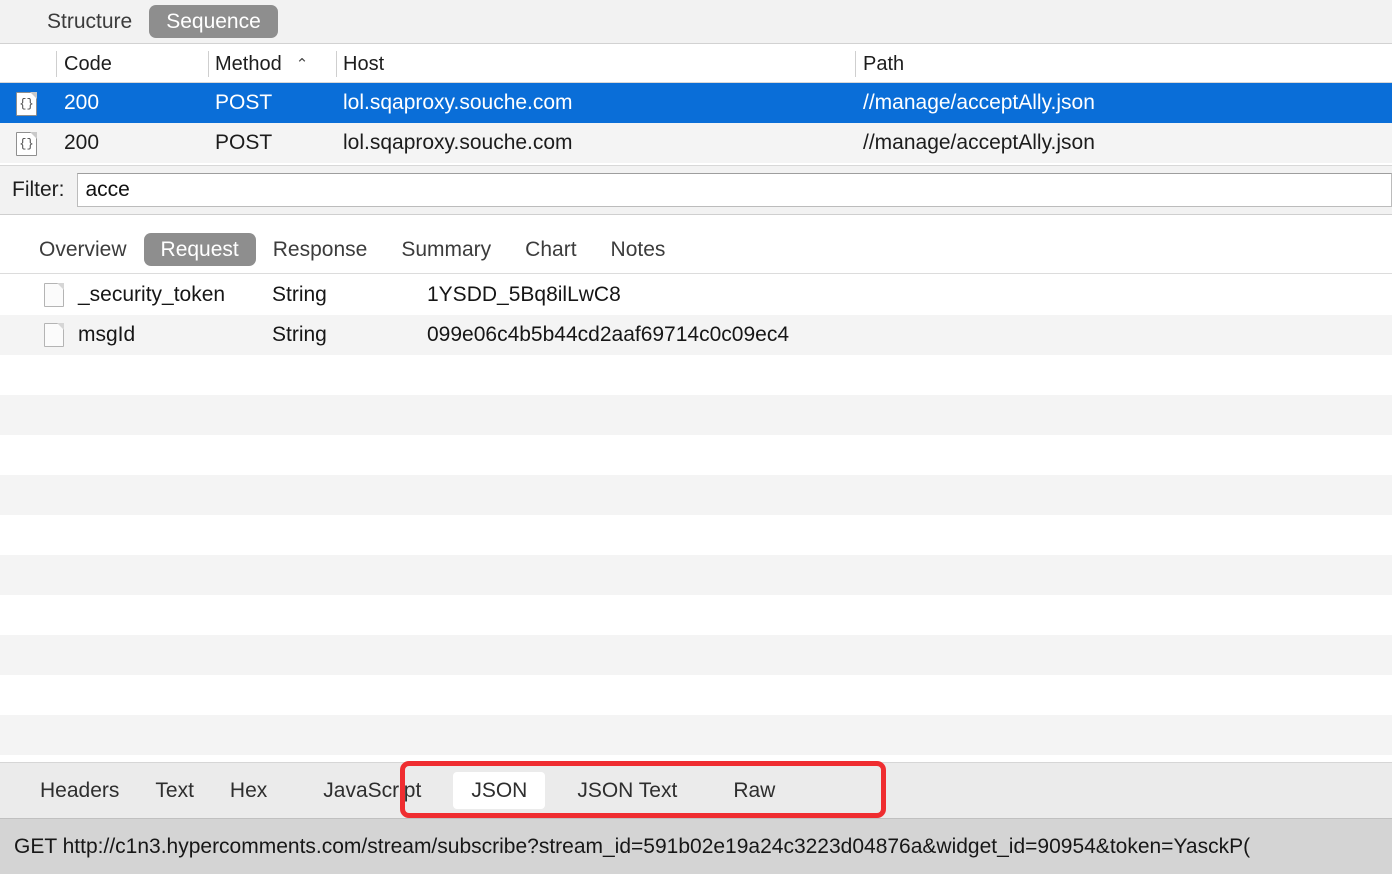 The image size is (1392, 874). Describe the element at coordinates (89, 21) in the screenshot. I see `segment-structure: Structure` at that location.